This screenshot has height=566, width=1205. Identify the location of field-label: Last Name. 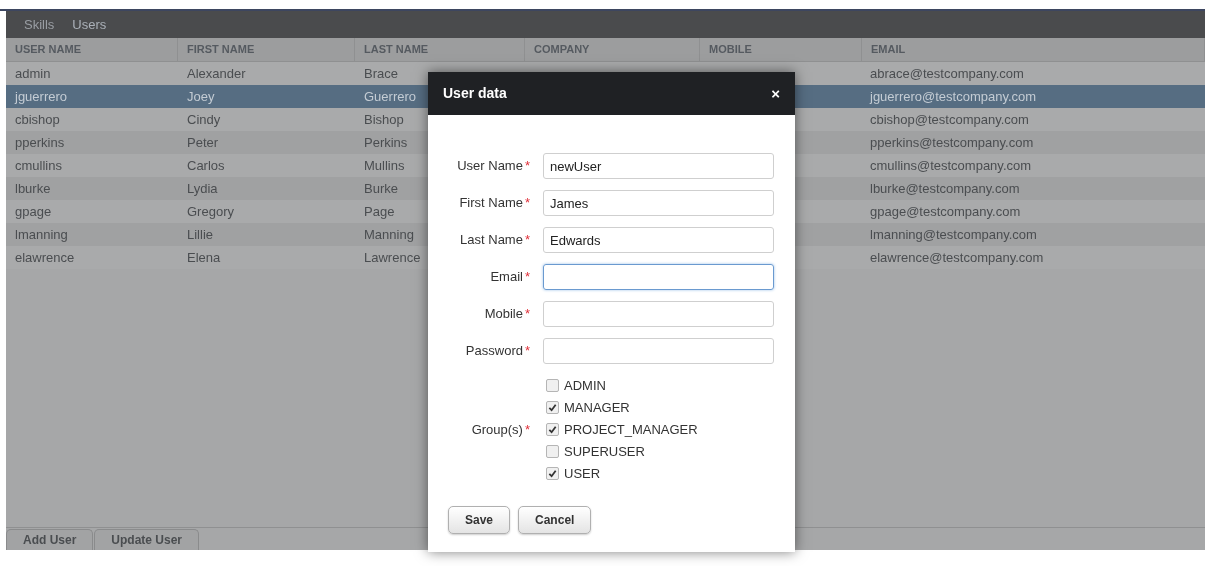
(491, 240).